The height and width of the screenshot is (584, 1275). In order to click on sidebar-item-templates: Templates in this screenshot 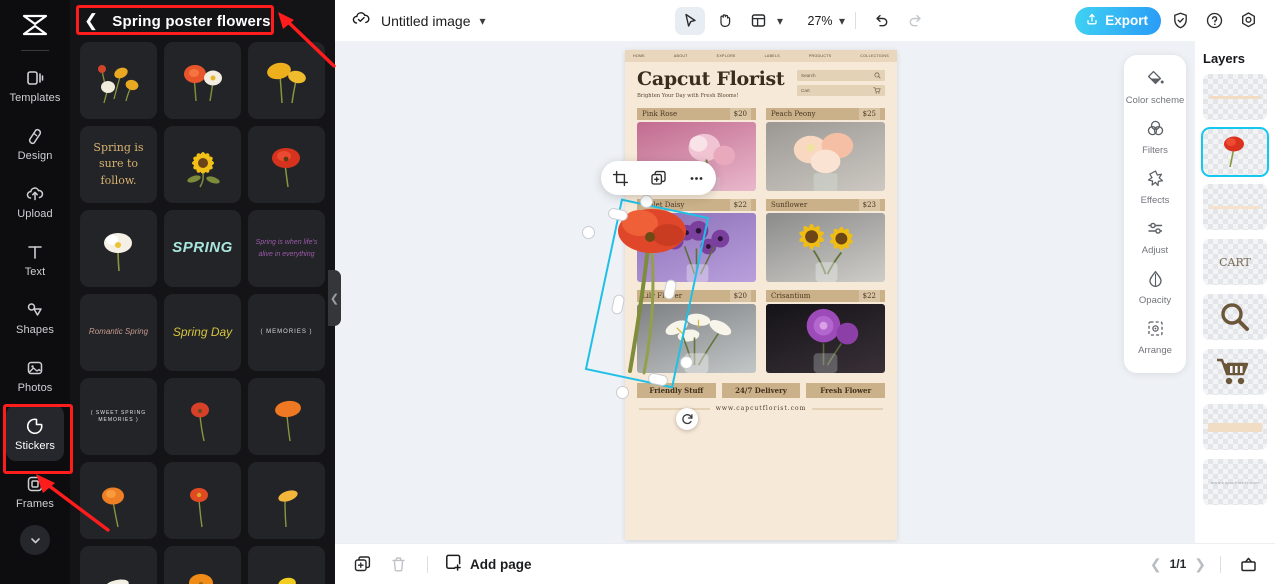, I will do `click(35, 85)`.